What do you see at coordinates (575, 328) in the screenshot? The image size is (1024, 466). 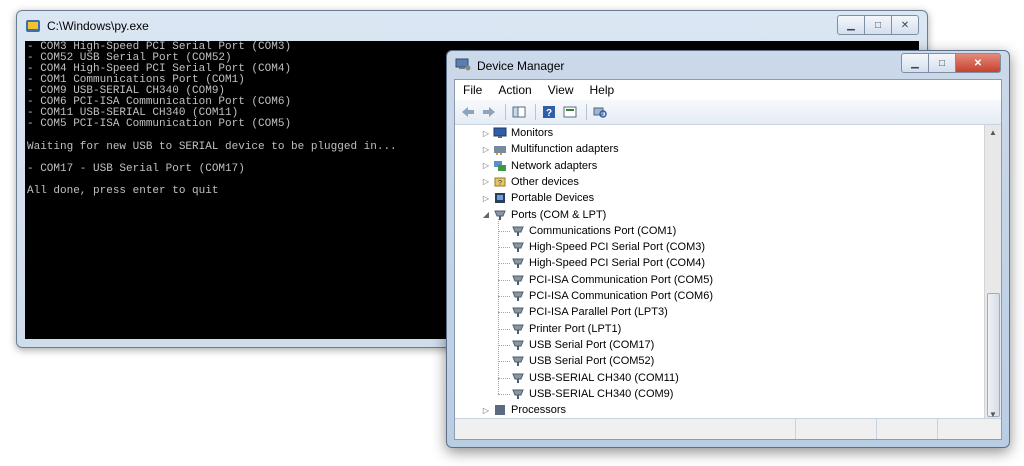 I see `tree-item-label: Printer Port (LPT1)` at bounding box center [575, 328].